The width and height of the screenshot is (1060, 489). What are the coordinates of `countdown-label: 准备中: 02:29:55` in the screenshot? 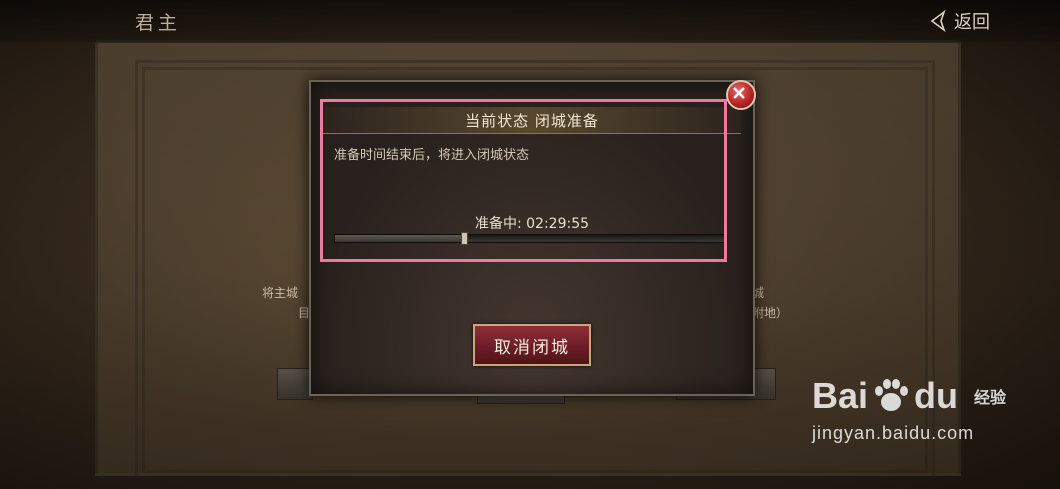 It's located at (532, 224).